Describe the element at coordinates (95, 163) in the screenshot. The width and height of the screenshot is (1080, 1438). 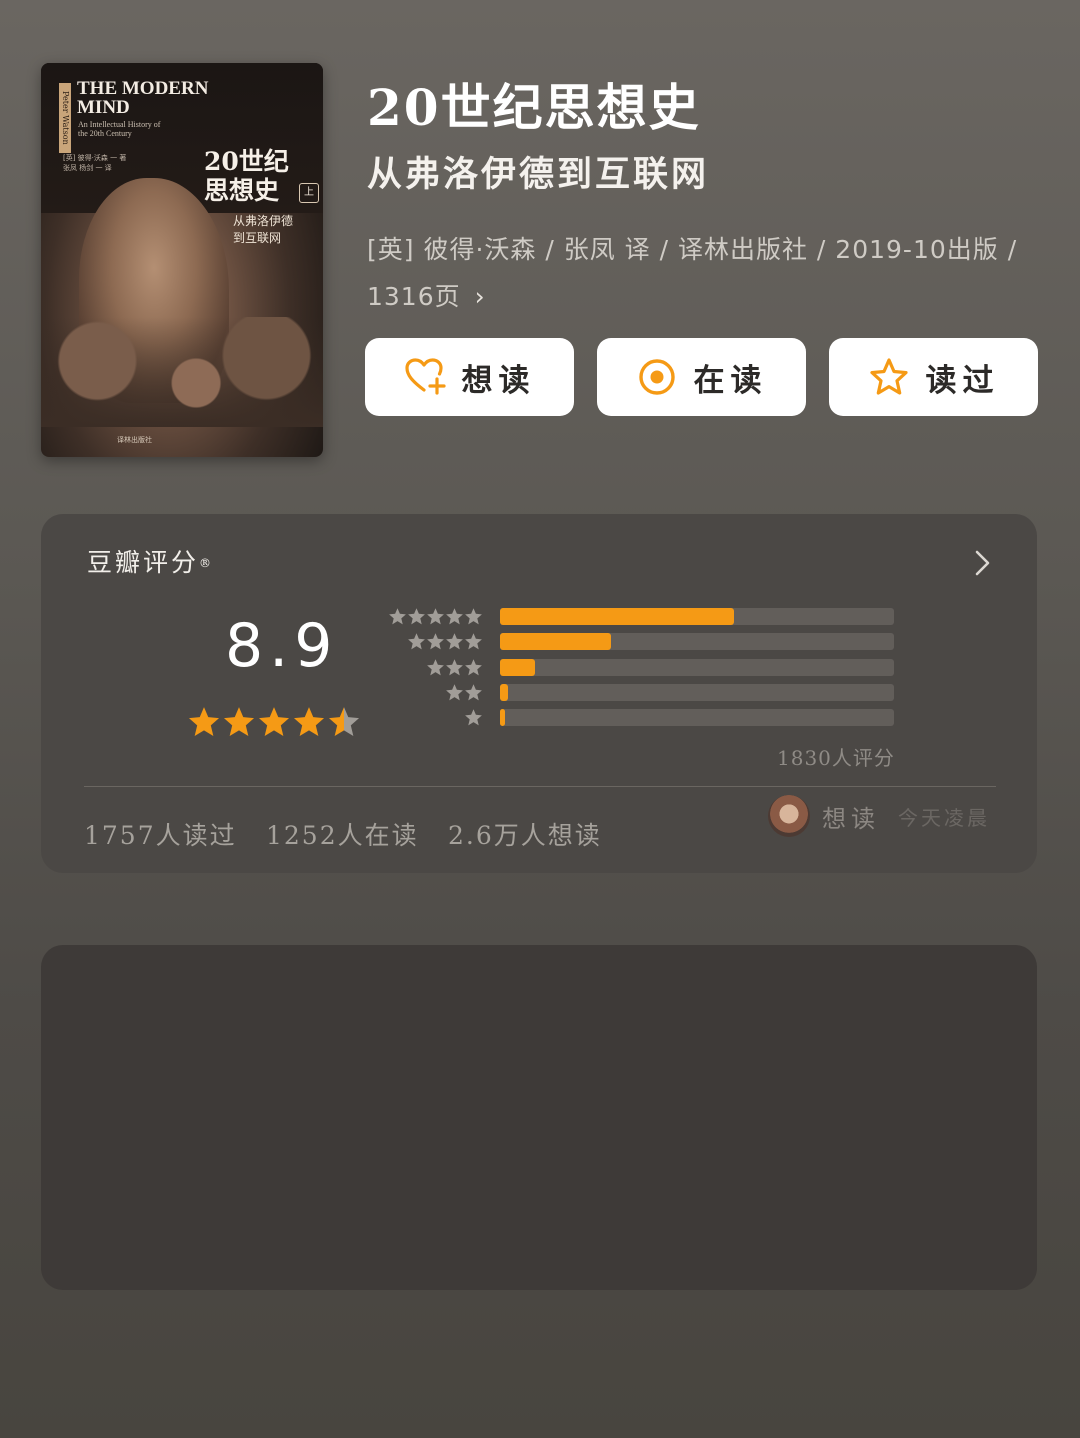
I see `cover-credits: [英] 彼得·沃森 一 著 张凤 杨剑 一 译` at that location.